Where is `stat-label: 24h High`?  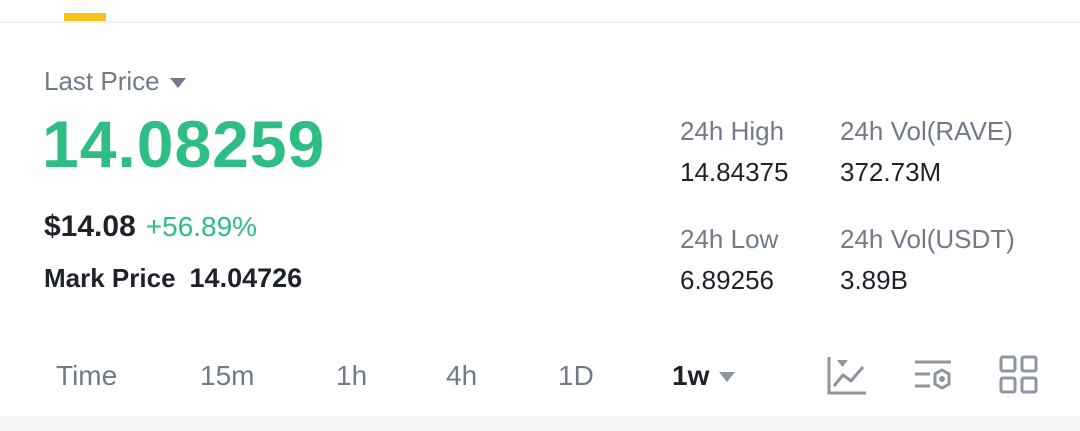 stat-label: 24h High is located at coordinates (732, 131).